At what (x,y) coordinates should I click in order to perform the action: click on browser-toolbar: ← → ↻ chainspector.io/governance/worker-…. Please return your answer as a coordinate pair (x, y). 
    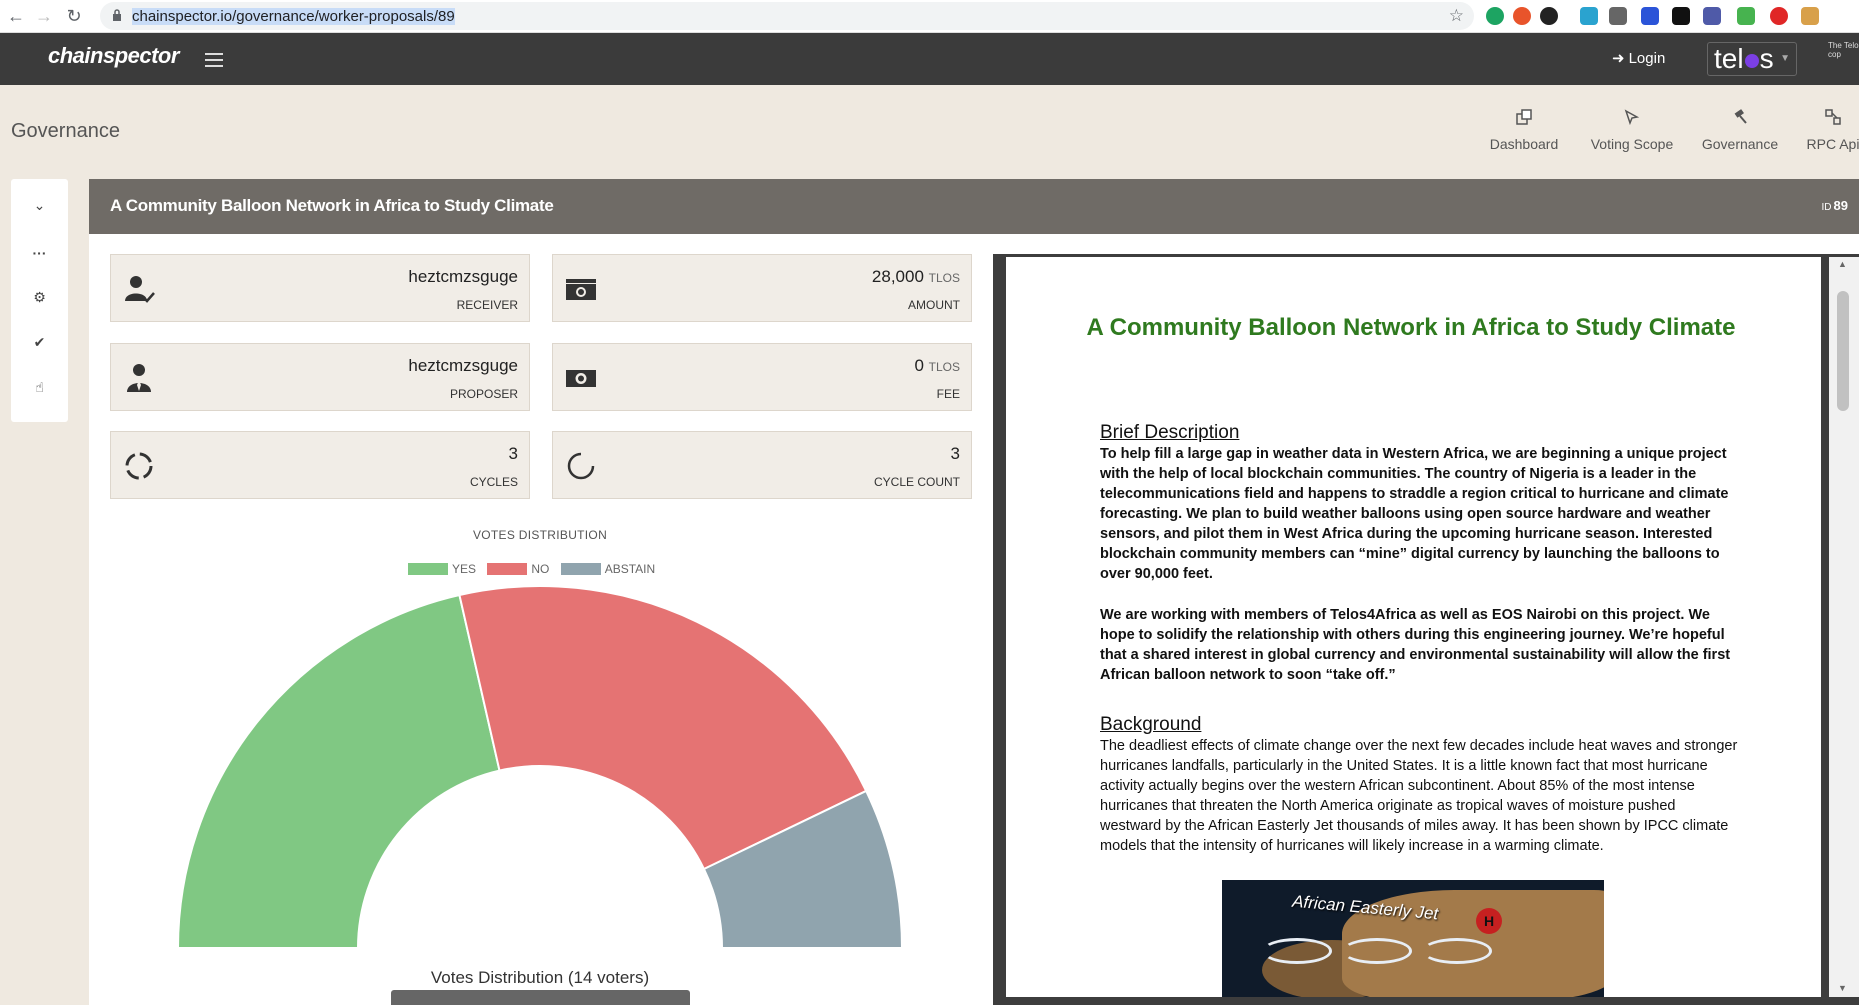
    Looking at the image, I should click on (929, 16).